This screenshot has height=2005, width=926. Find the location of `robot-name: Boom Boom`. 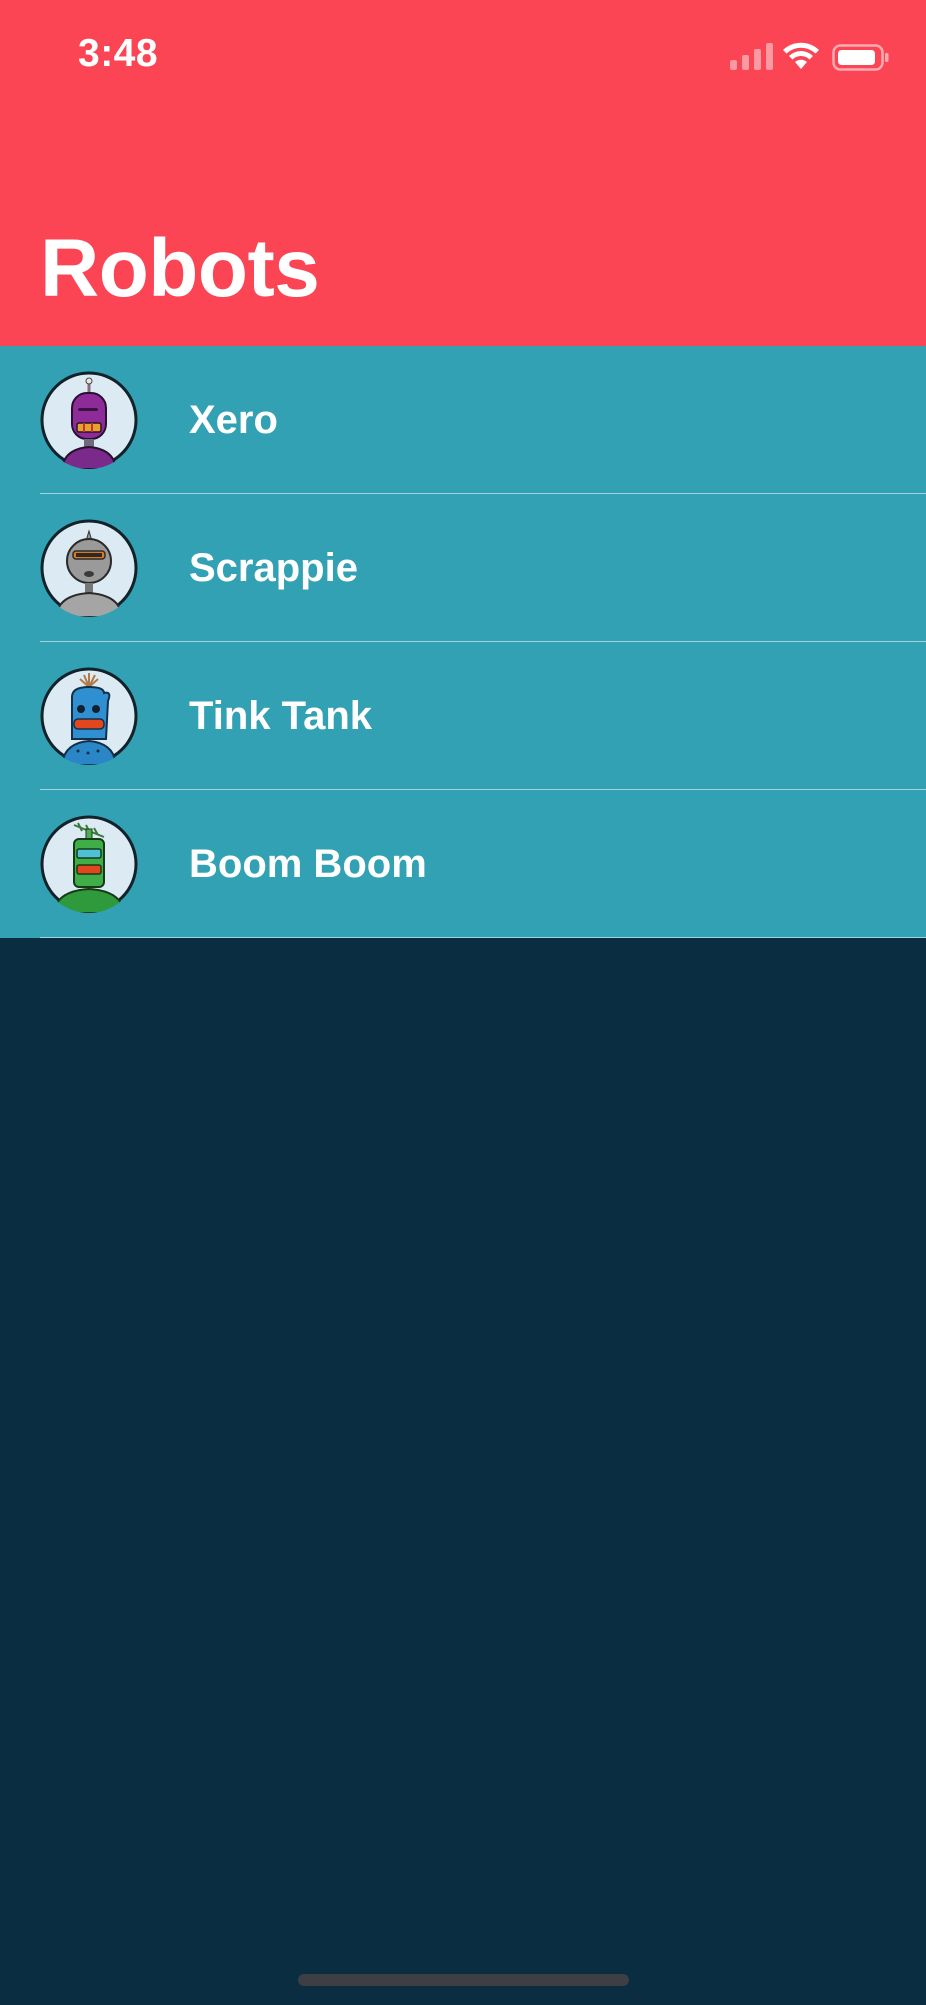

robot-name: Boom Boom is located at coordinates (308, 864).